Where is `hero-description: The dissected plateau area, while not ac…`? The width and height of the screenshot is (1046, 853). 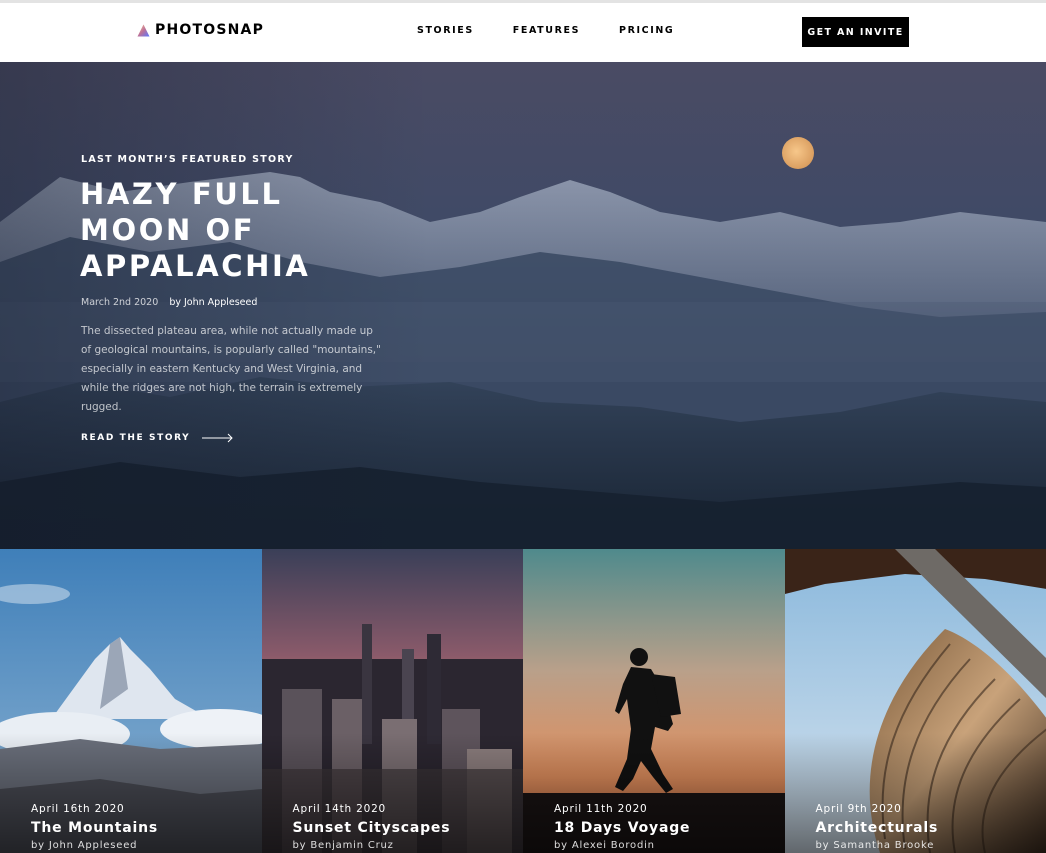
hero-description: The dissected plateau area, while not ac… is located at coordinates (231, 369).